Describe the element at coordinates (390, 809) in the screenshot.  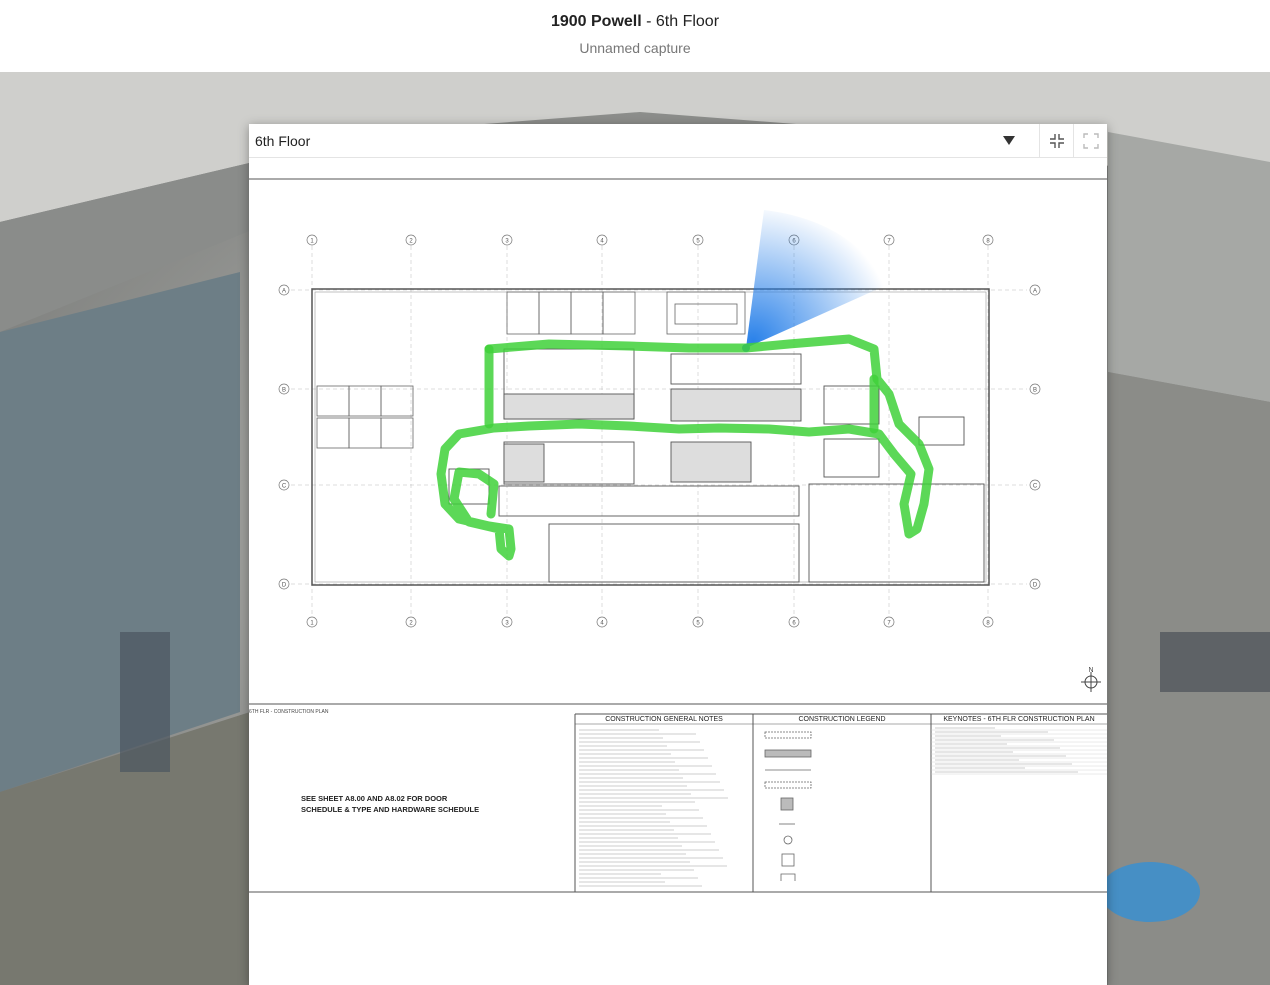
I see `door-schedule-note-line2: SCHEDULE & TYPE AND HARDWARE SCHEDULE` at that location.